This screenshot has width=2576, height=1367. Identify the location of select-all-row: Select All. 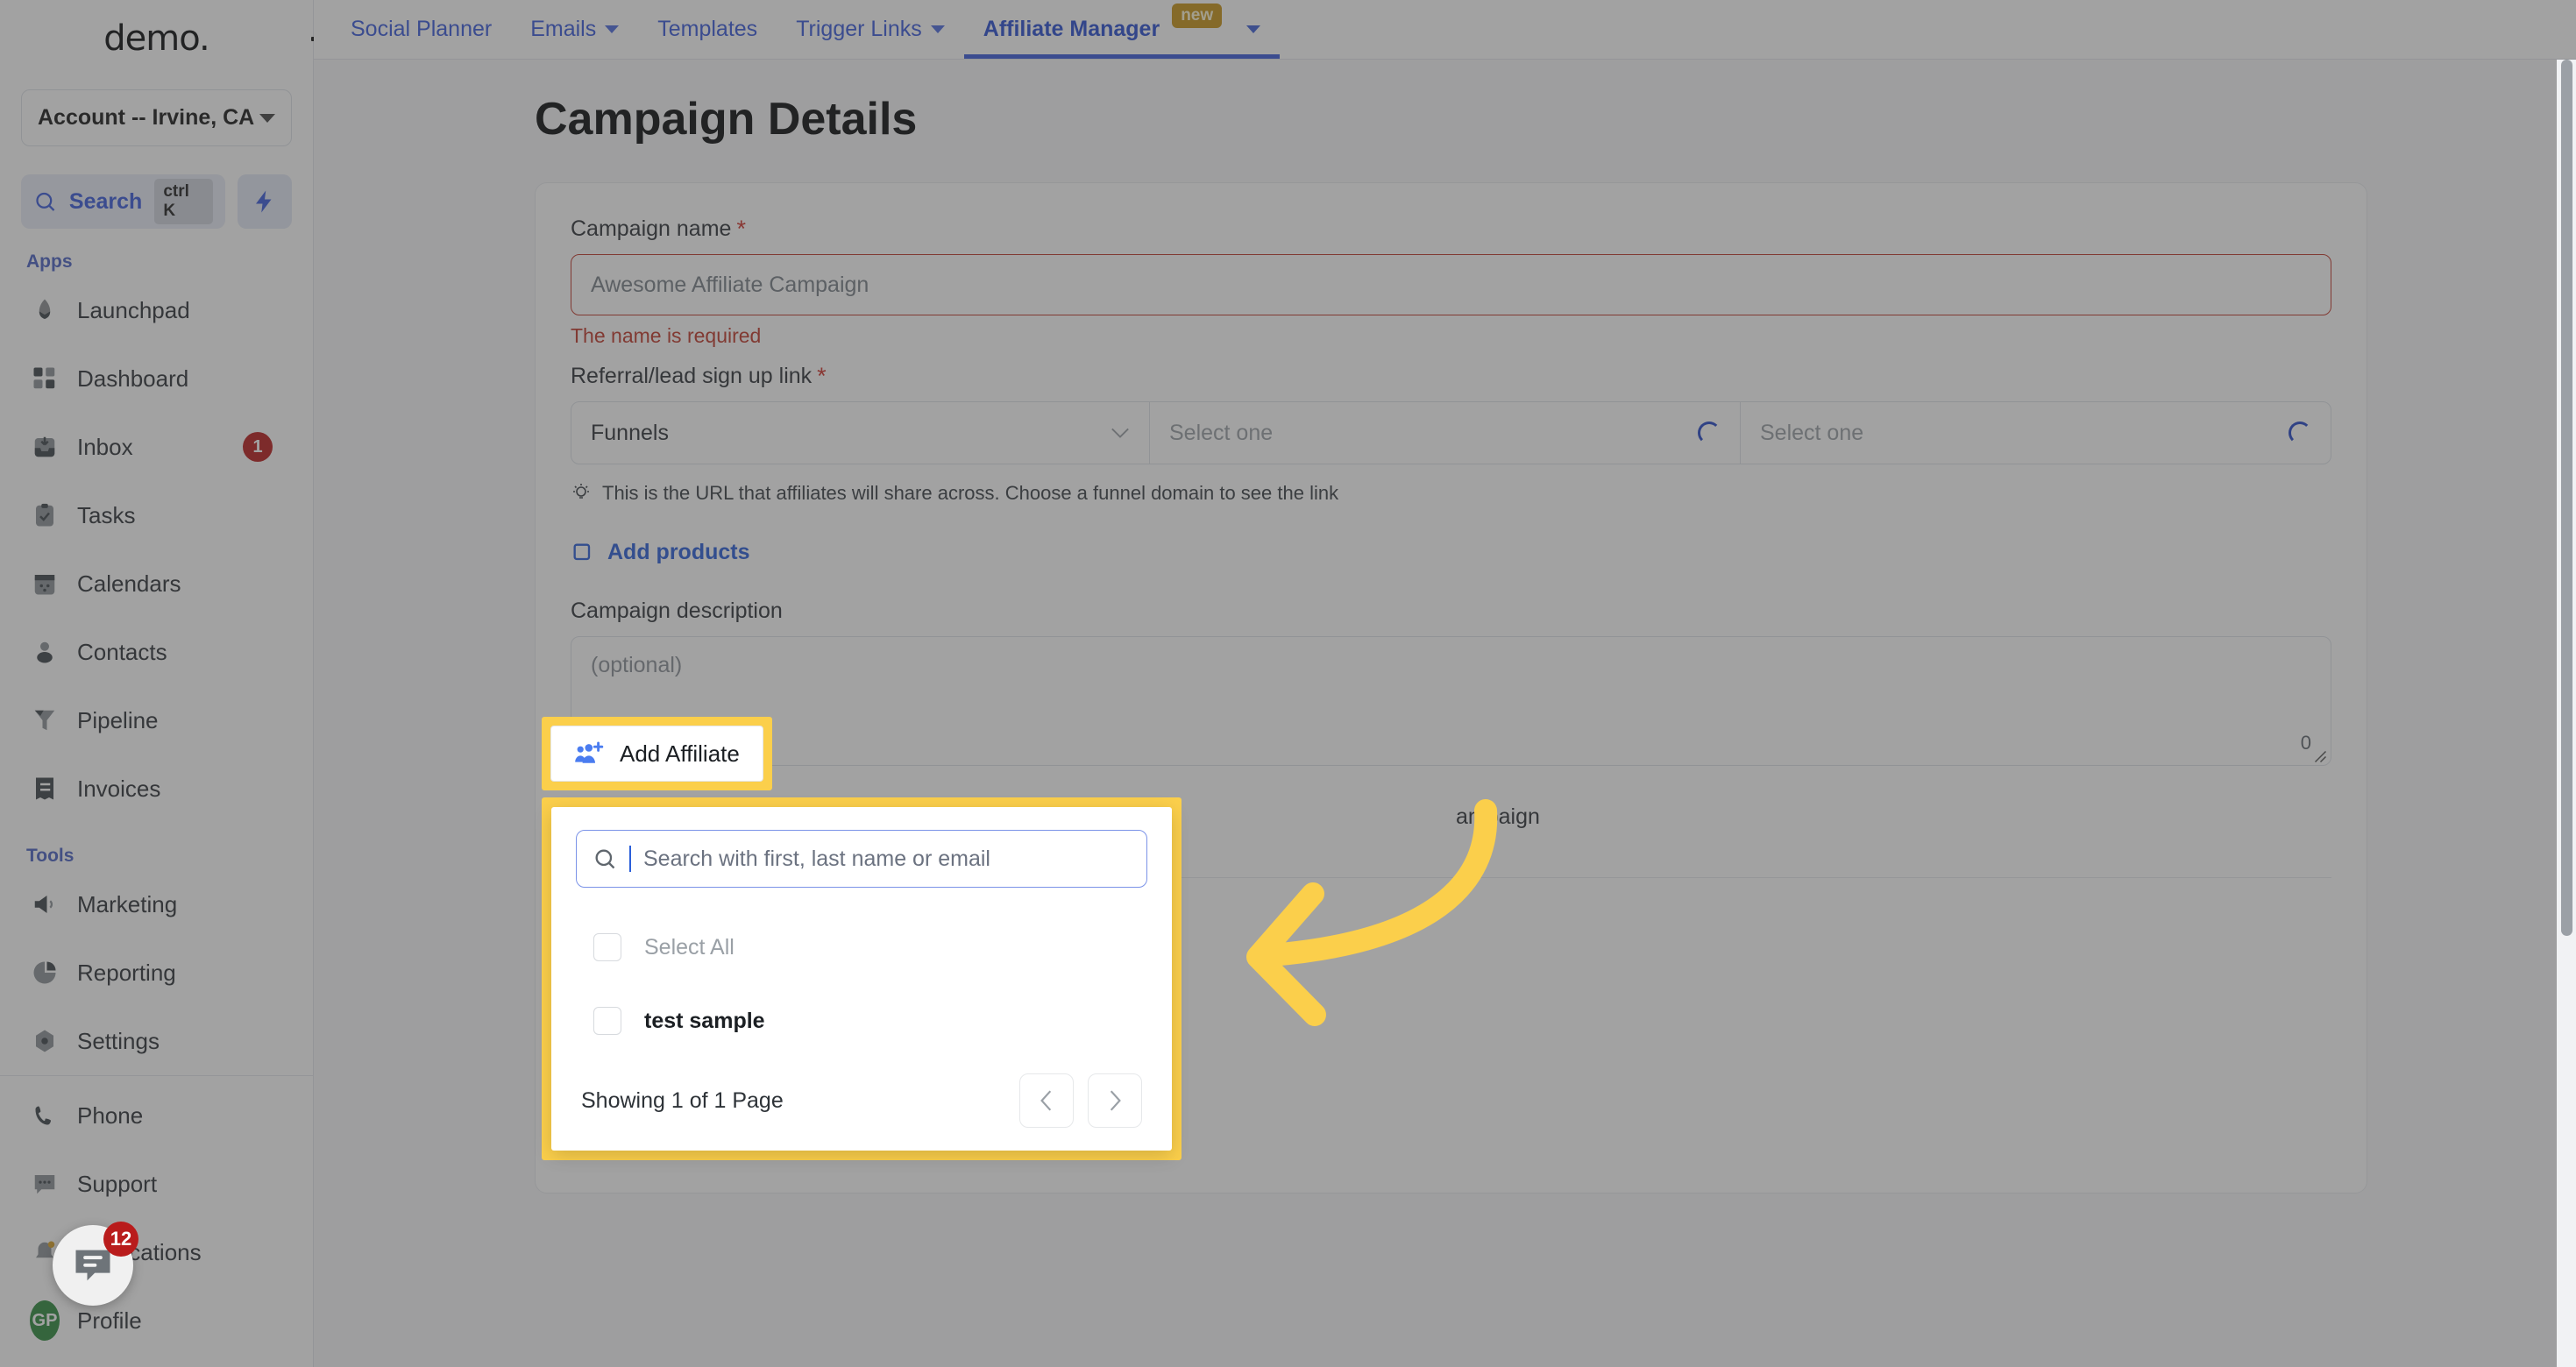
(861, 947).